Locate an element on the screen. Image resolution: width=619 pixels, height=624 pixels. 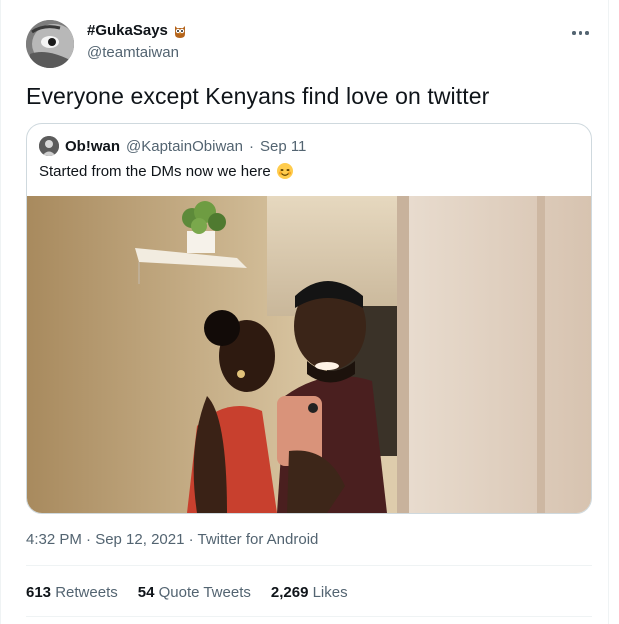
avatar-image is located at coordinates (50, 44).